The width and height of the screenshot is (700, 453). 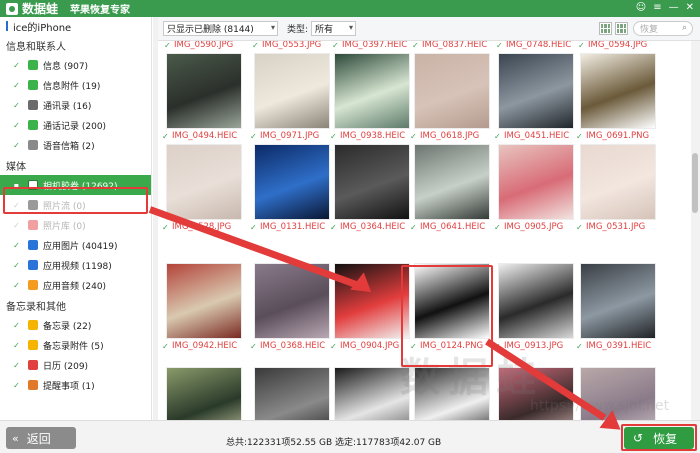 I want to click on sidebar-item: ✓ 语音信箱 (2), so click(x=75, y=145).